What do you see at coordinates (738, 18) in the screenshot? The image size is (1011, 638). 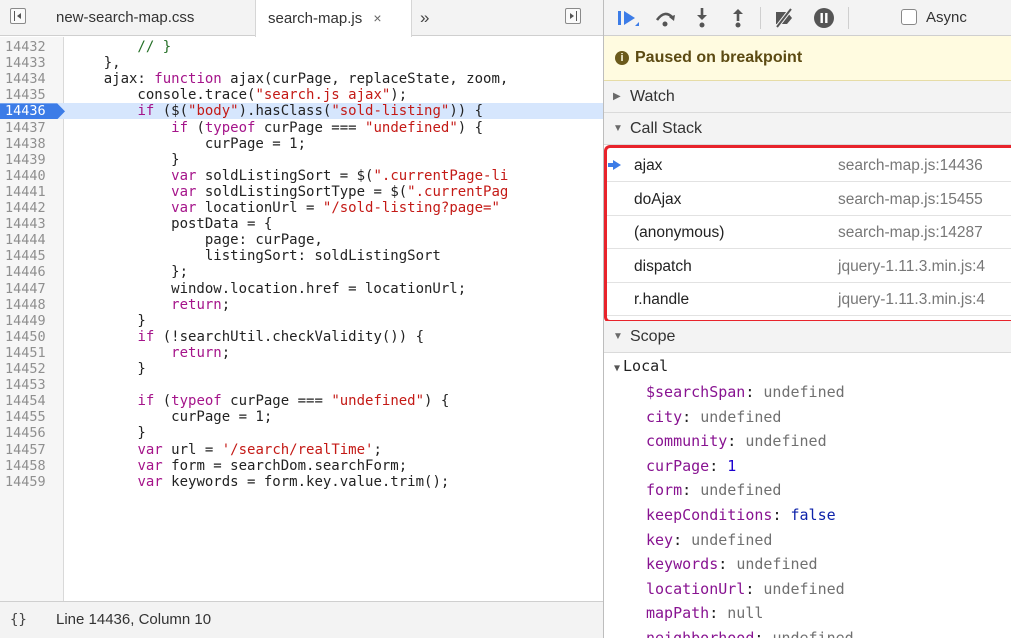 I see `step-out-icon` at bounding box center [738, 18].